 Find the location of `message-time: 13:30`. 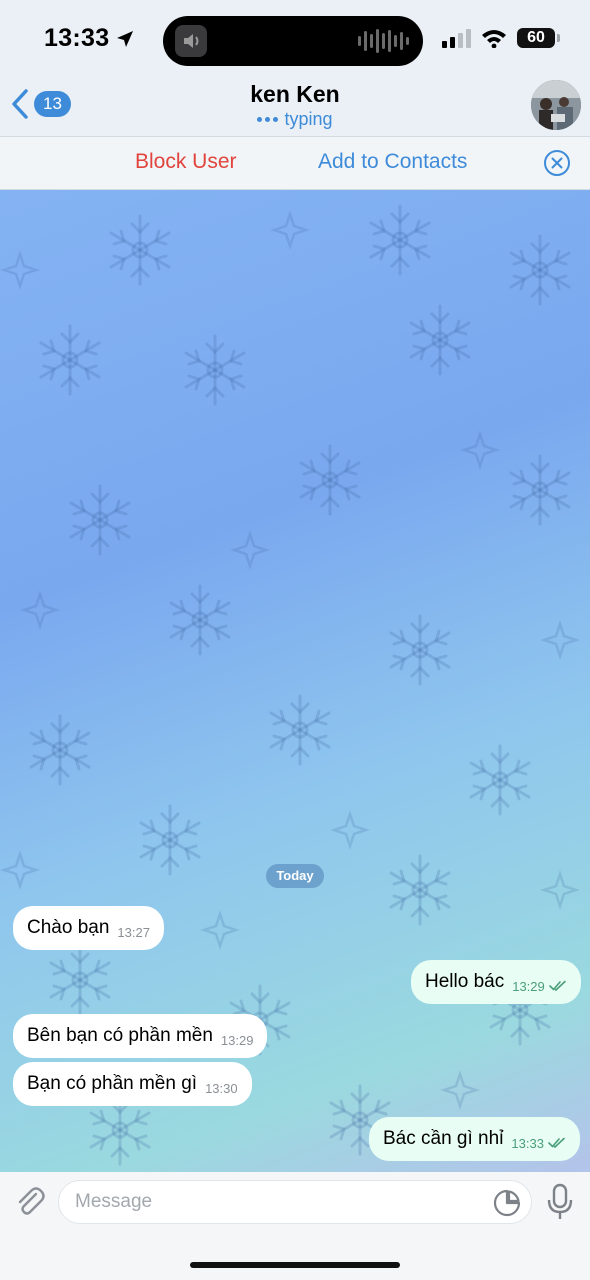

message-time: 13:30 is located at coordinates (221, 1088).